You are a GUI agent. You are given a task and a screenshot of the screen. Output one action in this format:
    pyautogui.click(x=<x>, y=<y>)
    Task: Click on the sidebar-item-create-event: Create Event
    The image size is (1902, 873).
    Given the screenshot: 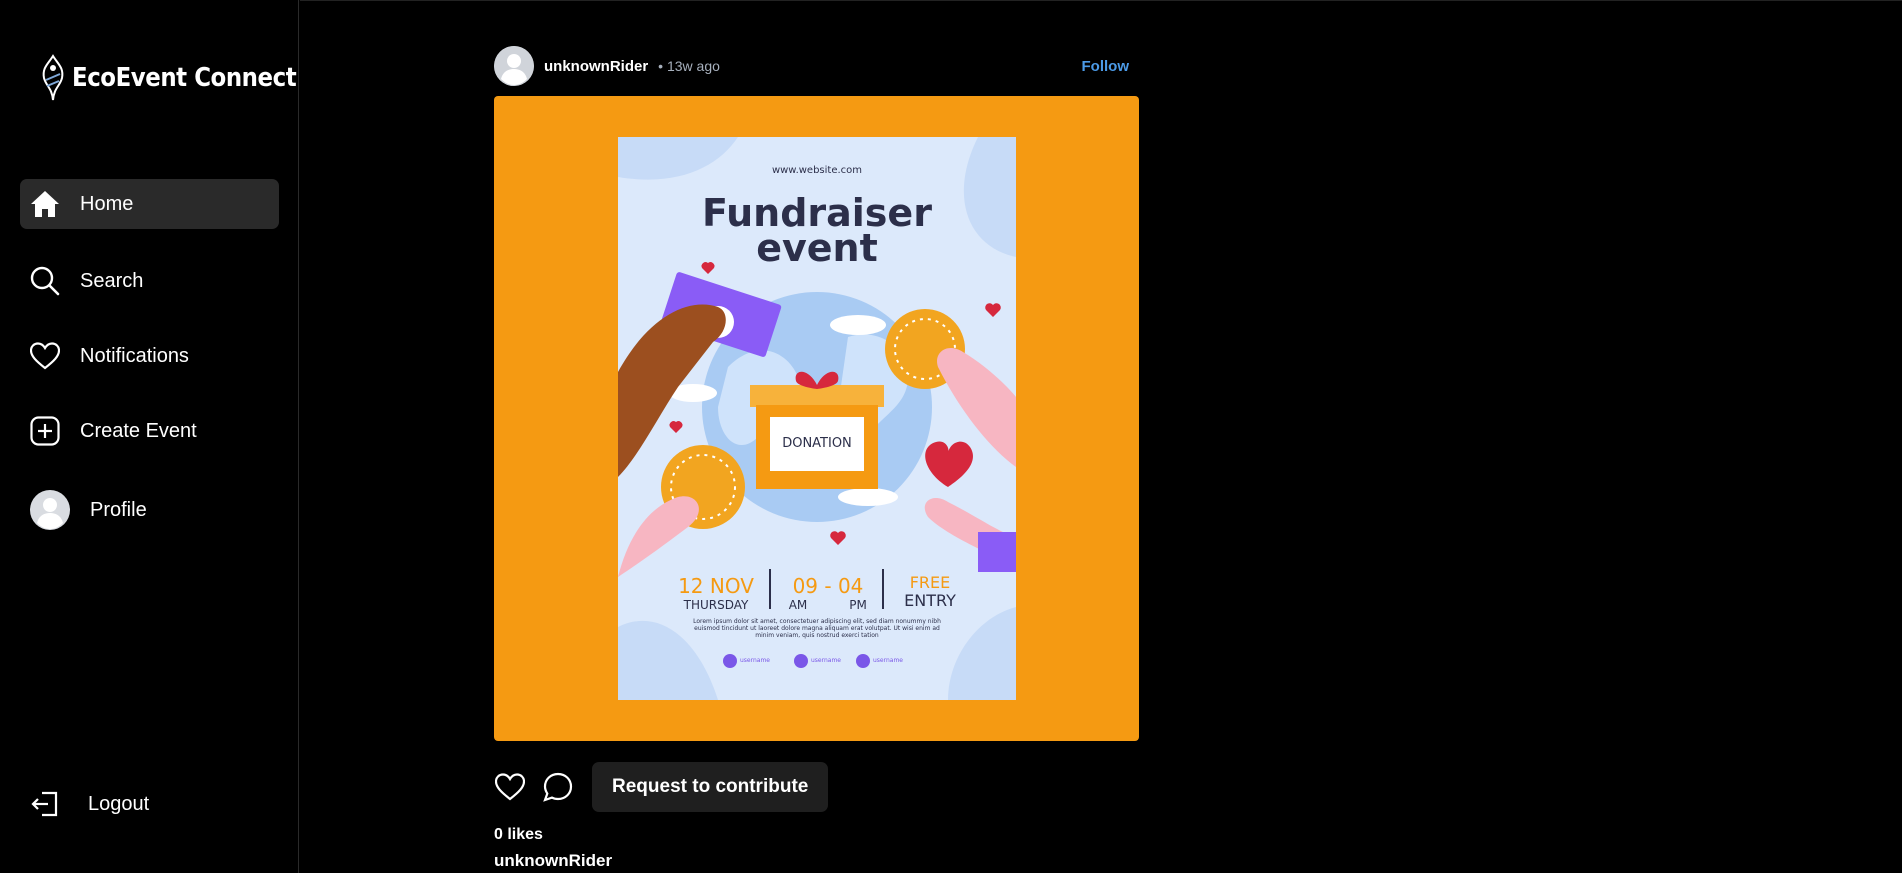 What is the action you would take?
    pyautogui.click(x=149, y=431)
    